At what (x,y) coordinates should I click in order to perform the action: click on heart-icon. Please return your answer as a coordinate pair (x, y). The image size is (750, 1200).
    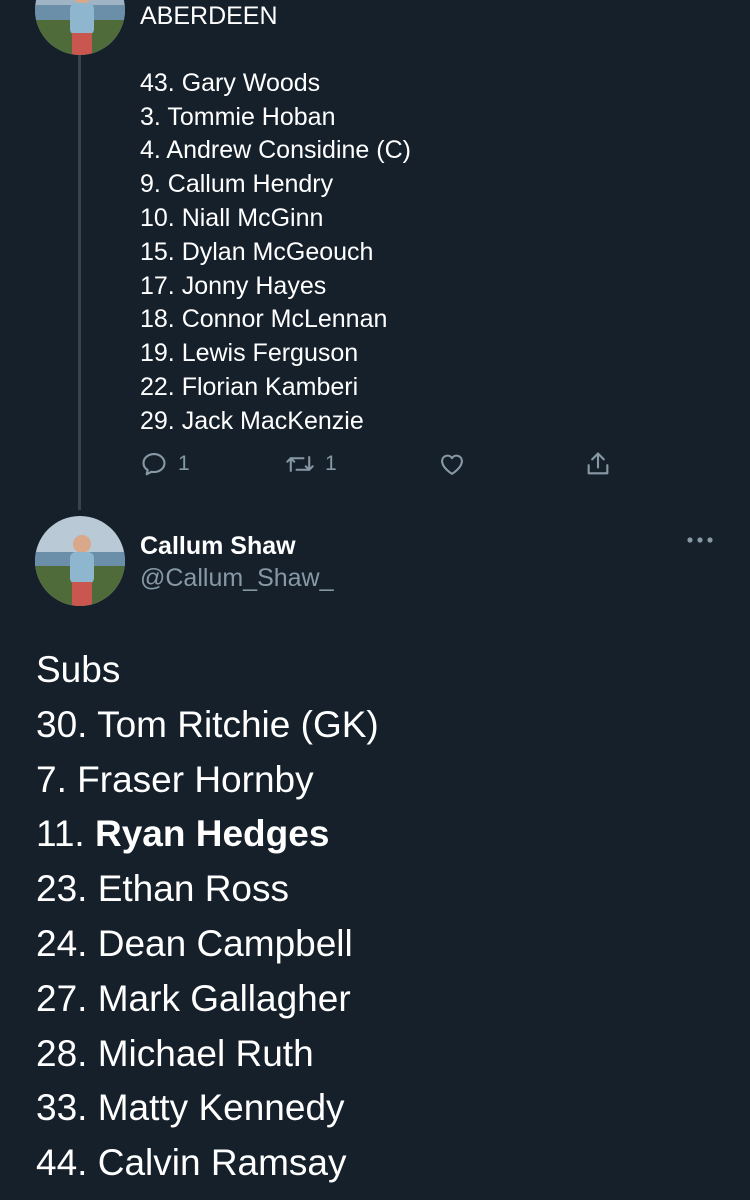
    Looking at the image, I should click on (452, 464).